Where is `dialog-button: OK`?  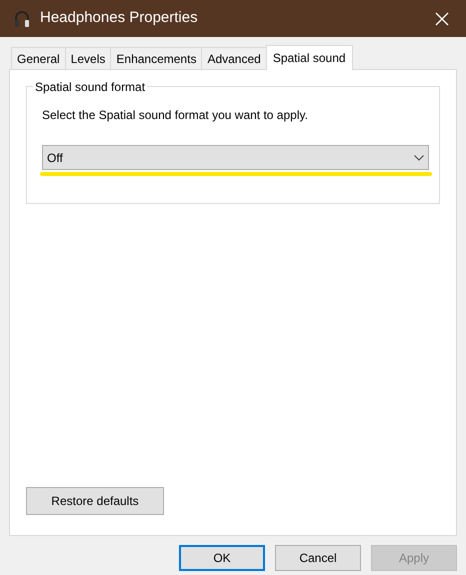
dialog-button: OK is located at coordinates (222, 558).